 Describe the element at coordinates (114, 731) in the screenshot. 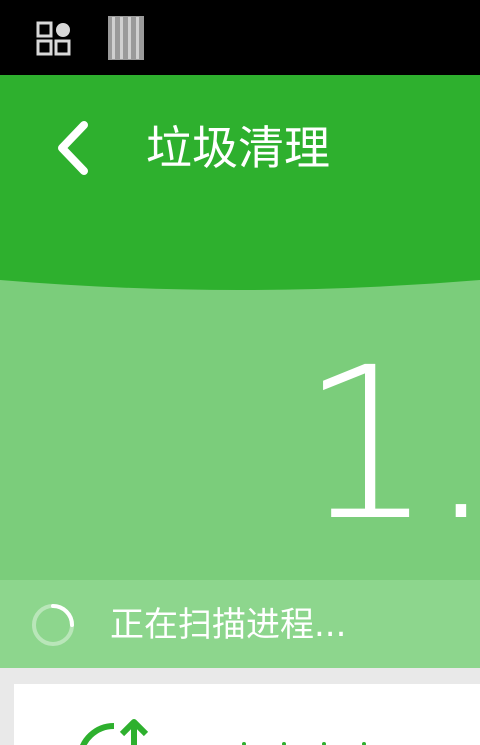

I see `rotate-arrow-icon` at that location.